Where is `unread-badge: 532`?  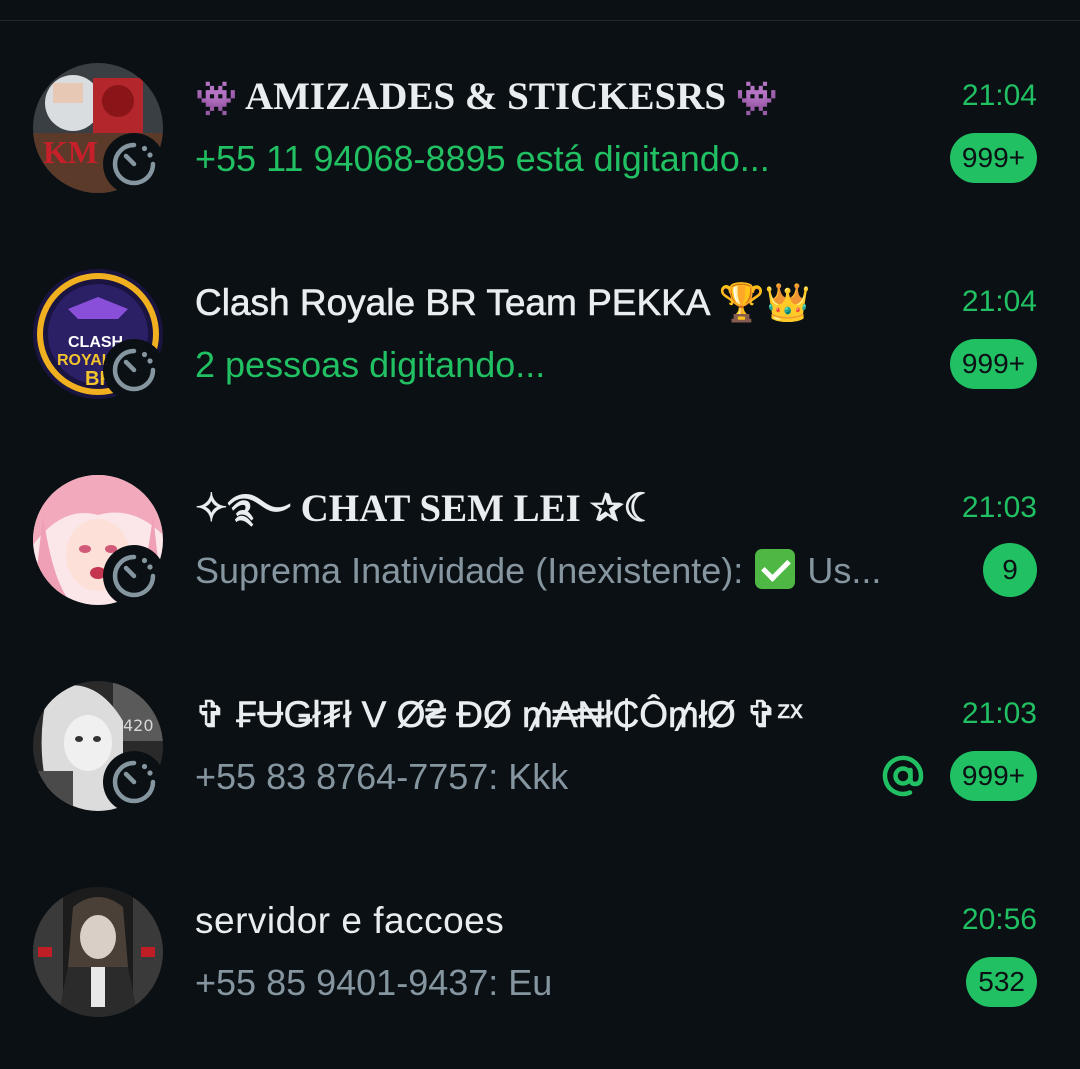 unread-badge: 532 is located at coordinates (1001, 982).